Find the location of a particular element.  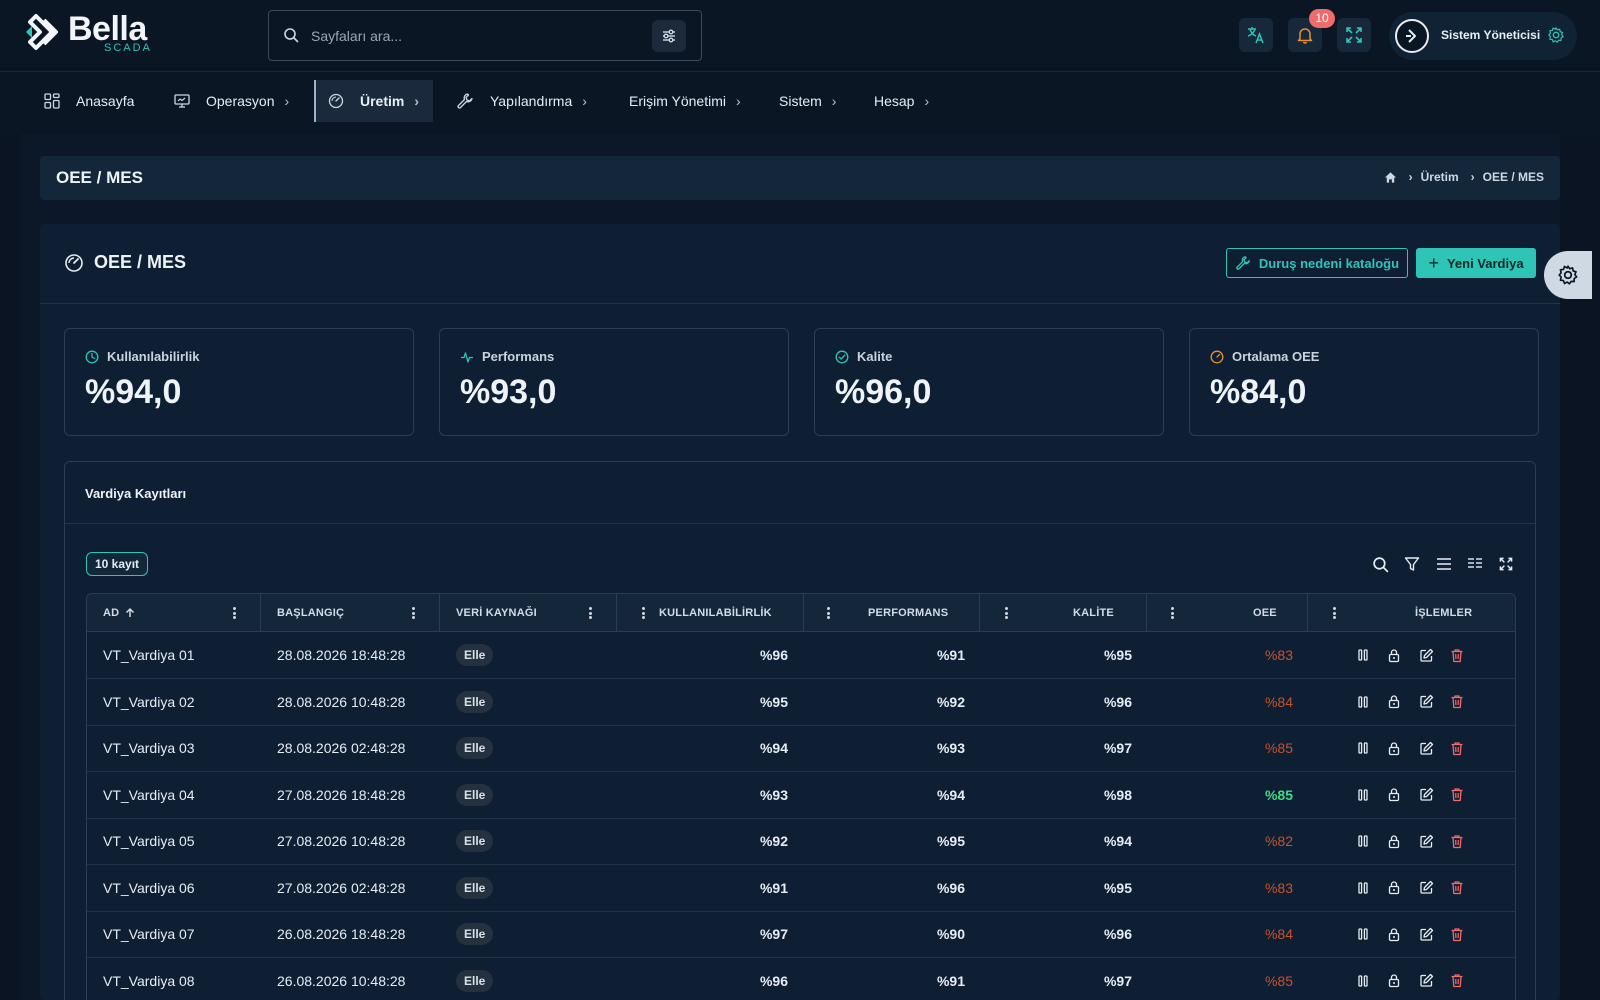

start-time-cell: 26.08.2026 18:48:28 is located at coordinates (341, 934).